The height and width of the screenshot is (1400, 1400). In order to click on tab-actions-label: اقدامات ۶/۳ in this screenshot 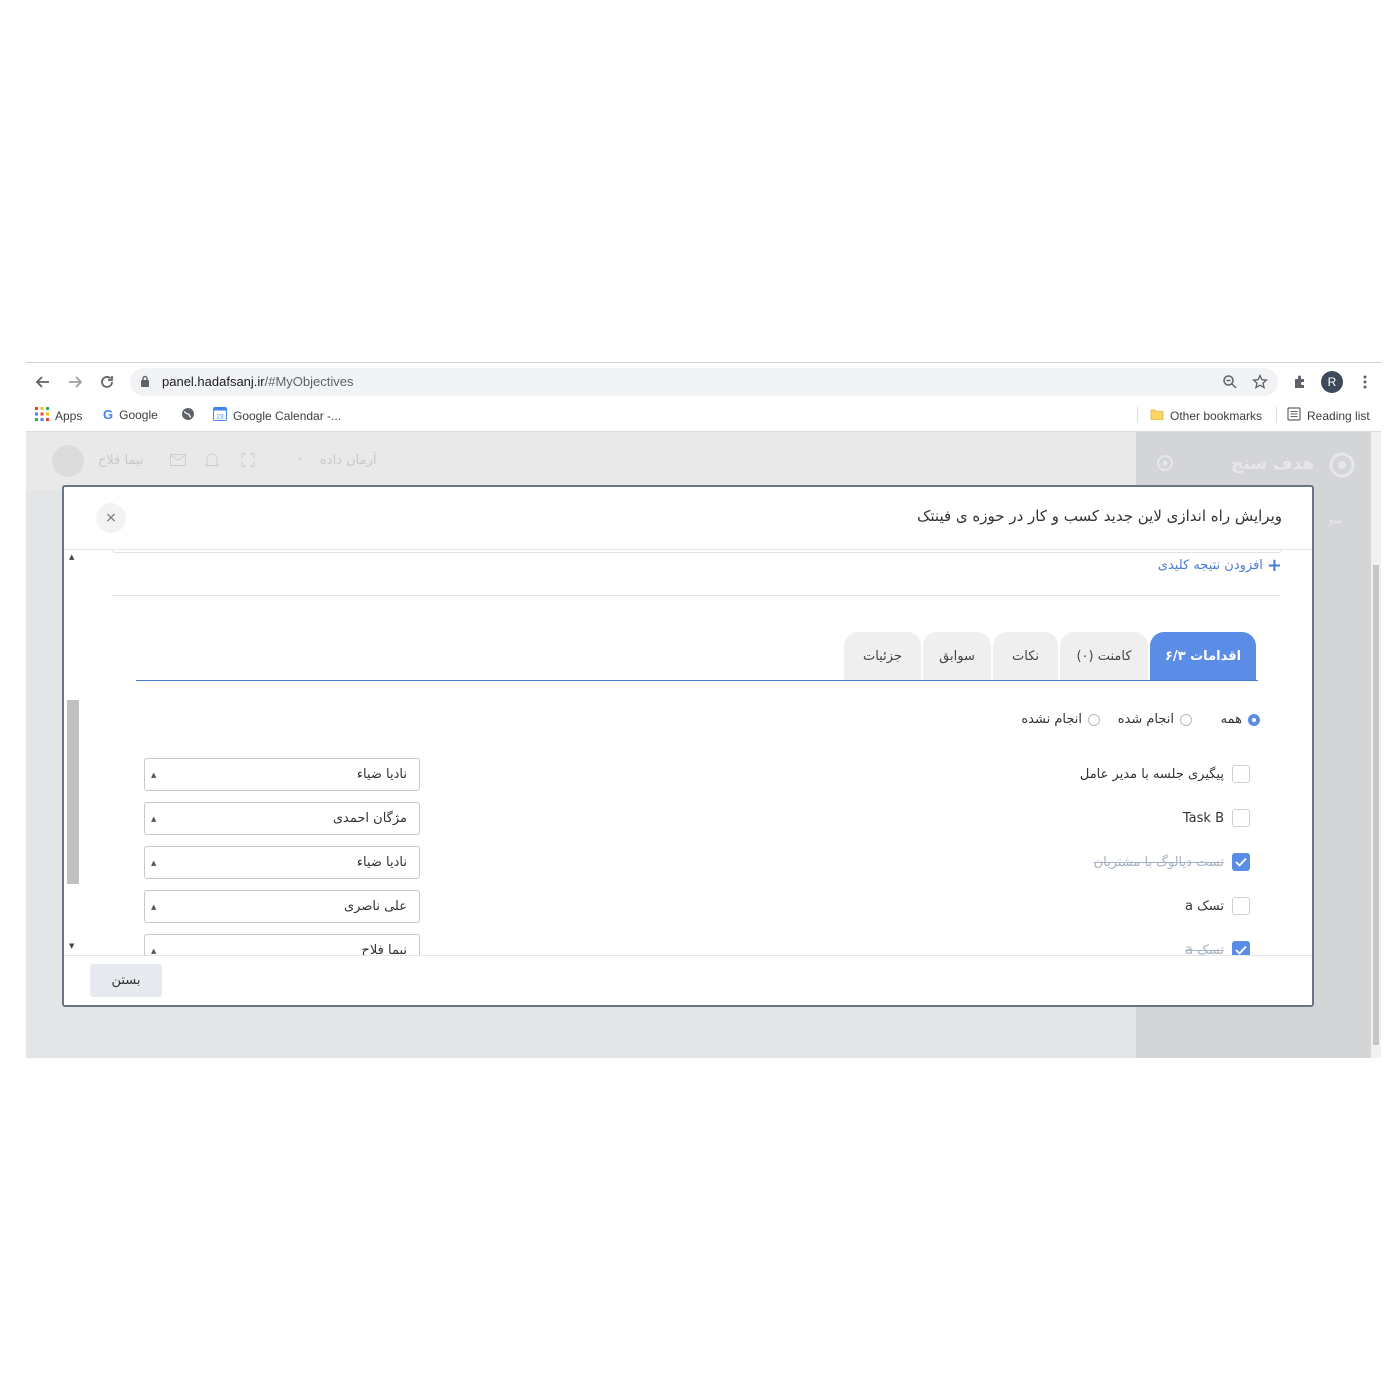, I will do `click(1203, 656)`.